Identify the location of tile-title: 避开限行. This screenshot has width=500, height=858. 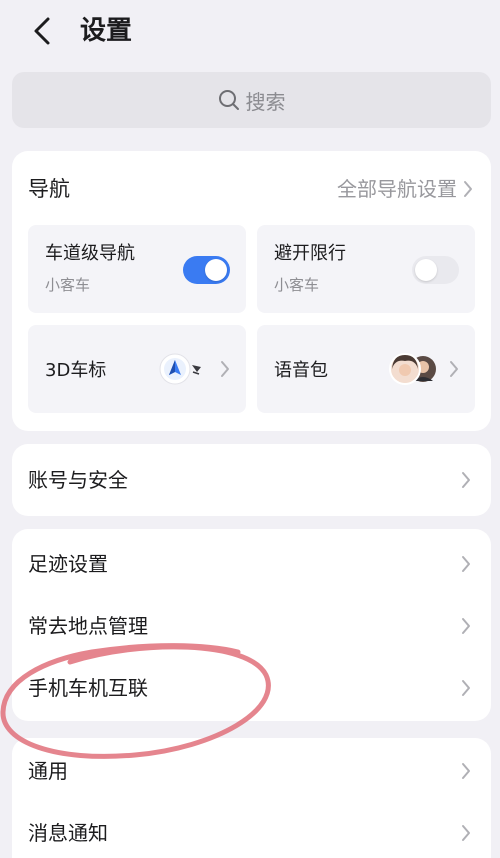
(310, 253).